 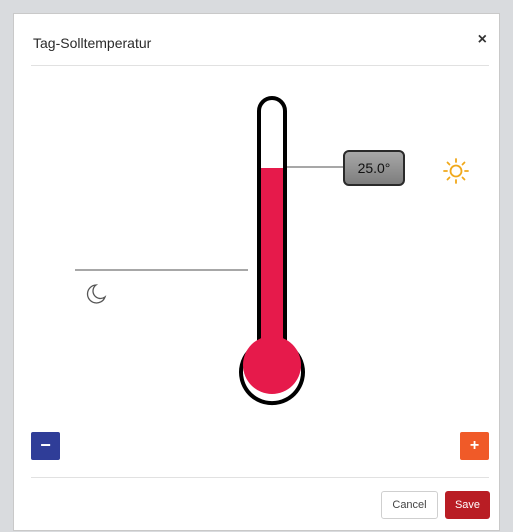 I want to click on increase-button: +, so click(x=474, y=446).